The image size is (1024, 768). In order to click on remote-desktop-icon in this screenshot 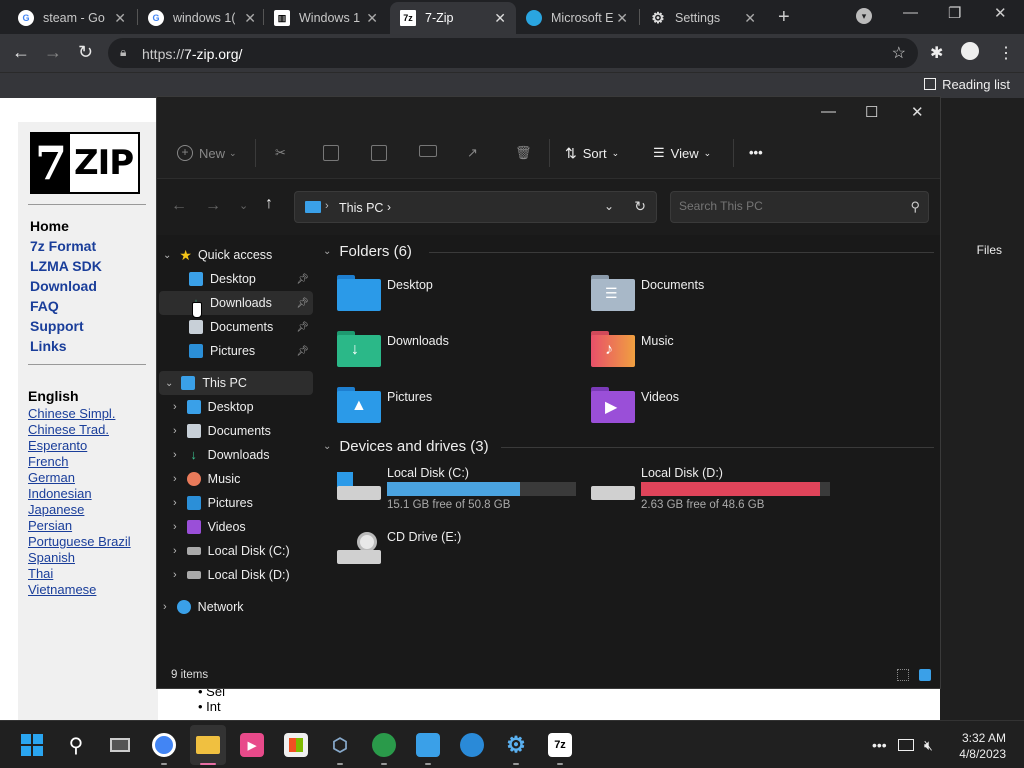, I will do `click(428, 745)`.